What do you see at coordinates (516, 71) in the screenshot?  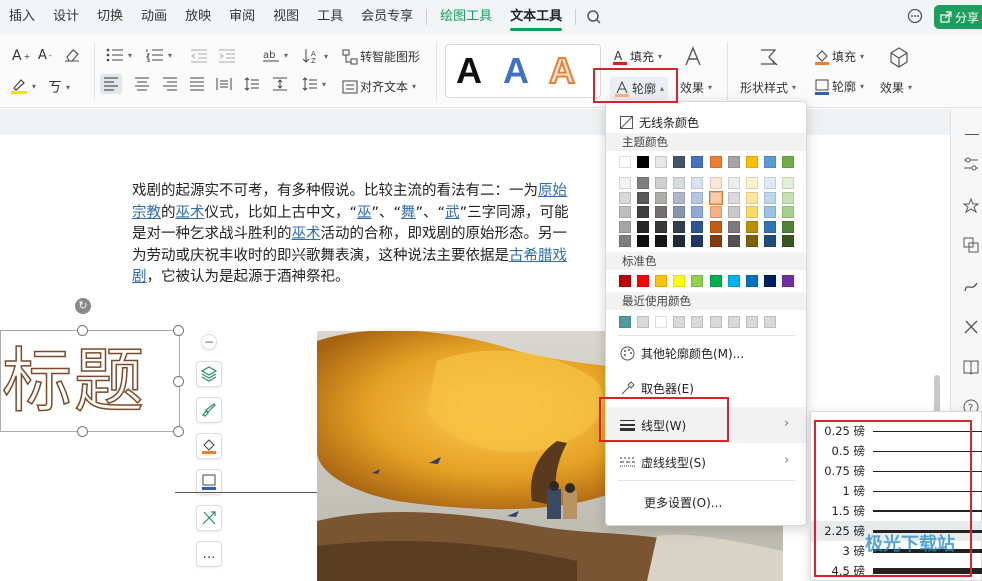 I see `style-blue-a: A` at bounding box center [516, 71].